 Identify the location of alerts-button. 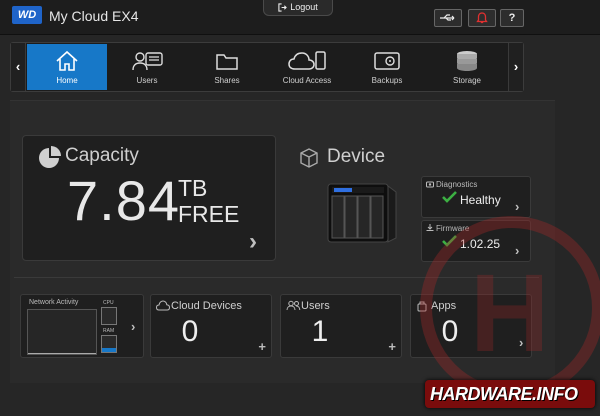
(482, 18).